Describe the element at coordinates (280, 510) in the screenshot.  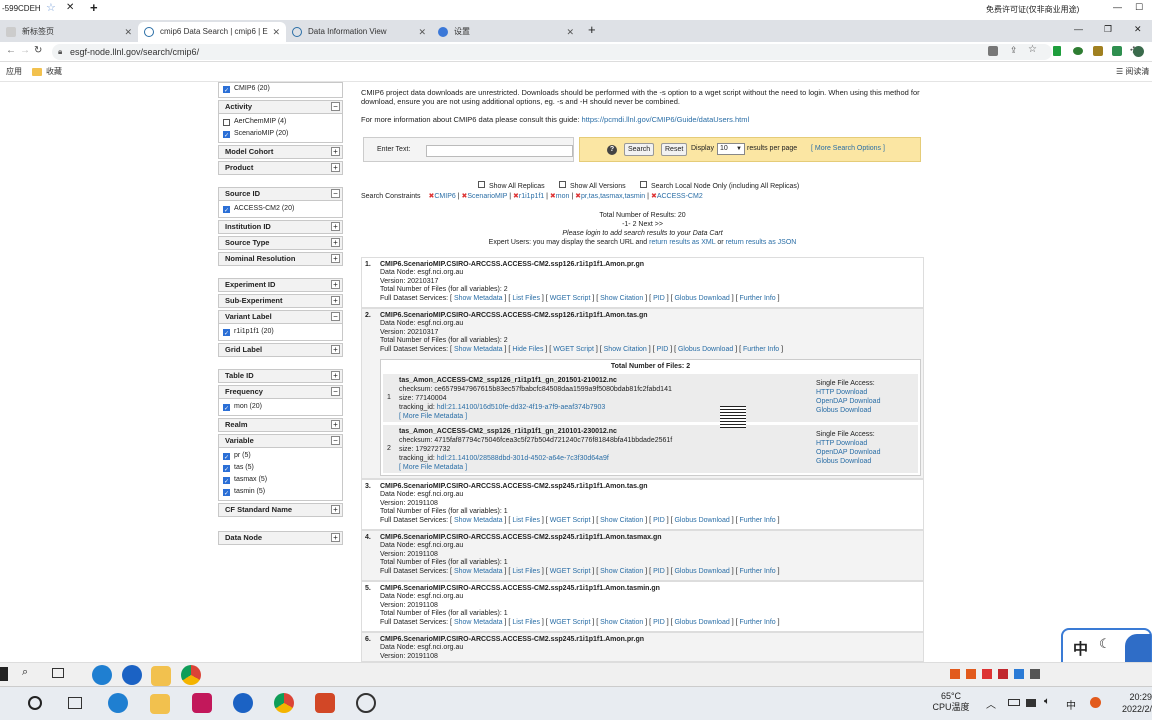
I see `facet-cf-standard-name: CF Standard Name +` at that location.